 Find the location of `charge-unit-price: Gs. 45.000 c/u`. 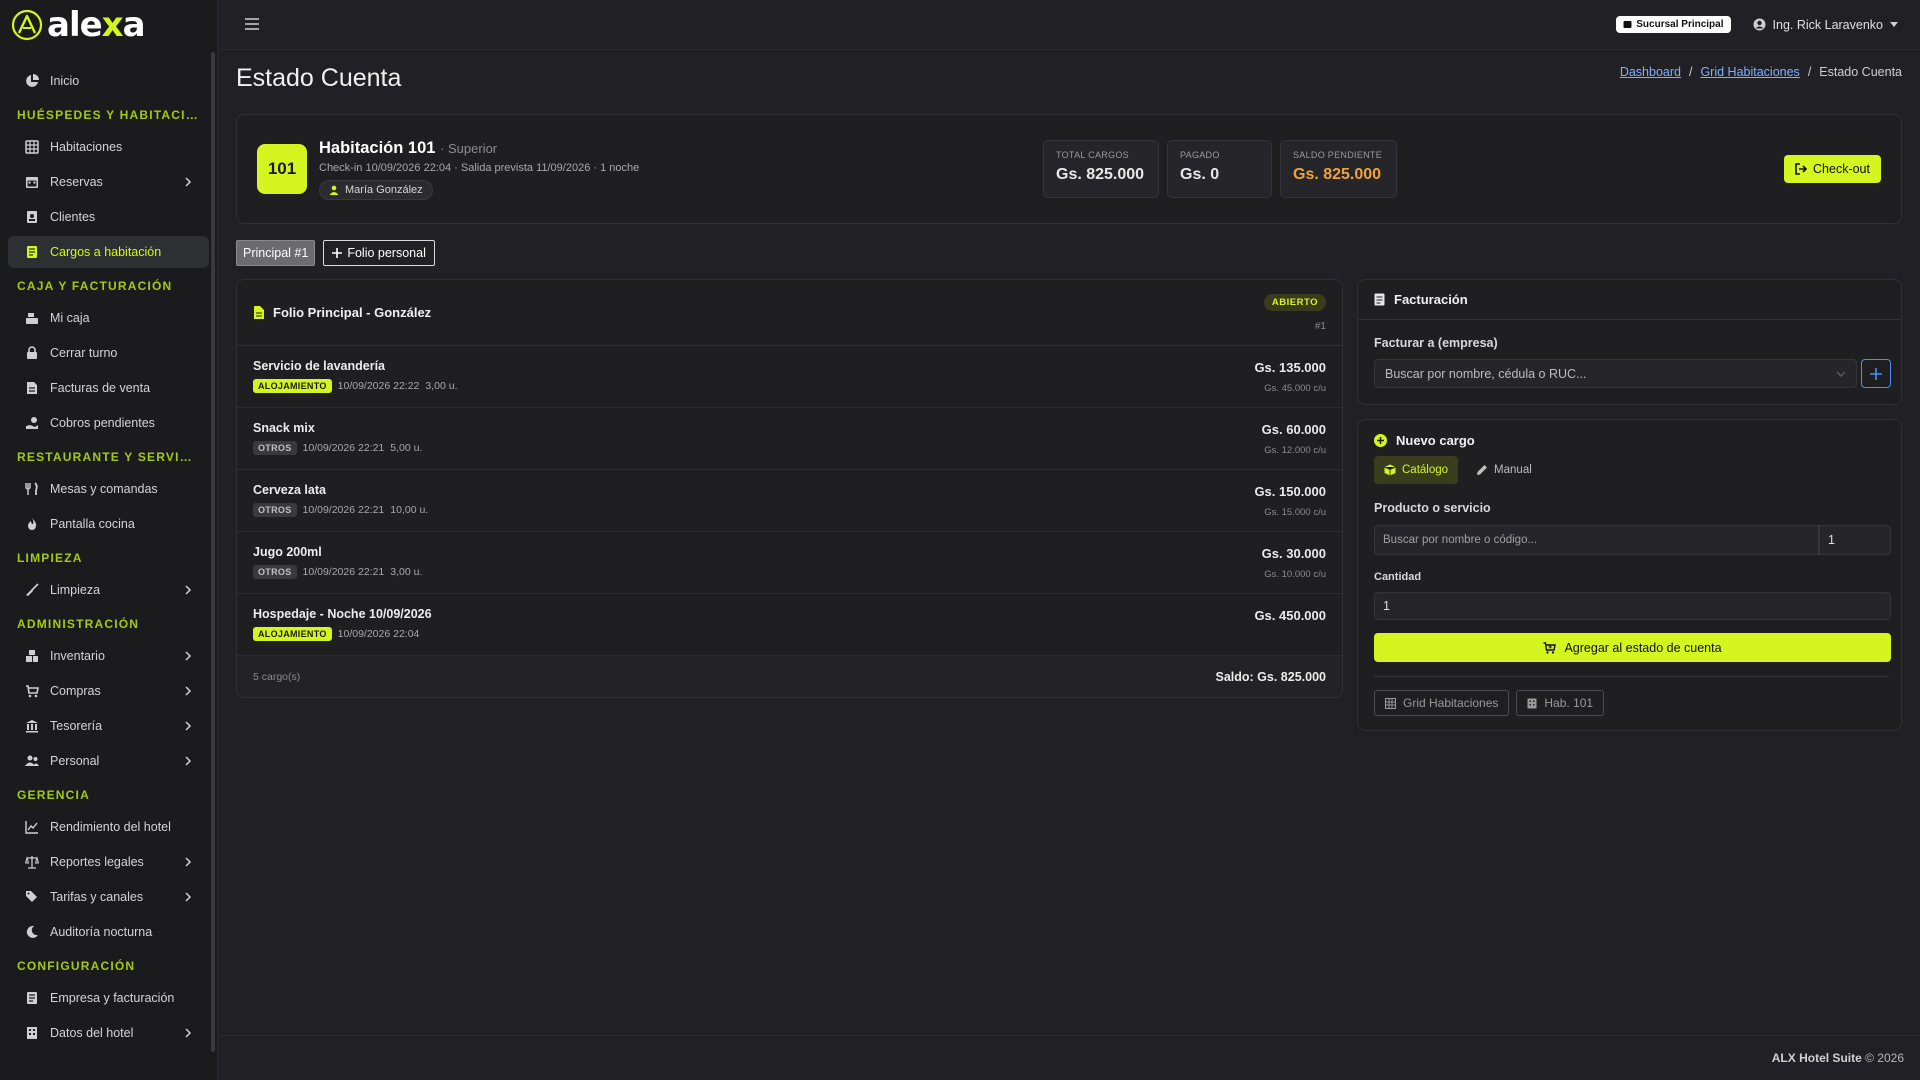

charge-unit-price: Gs. 45.000 c/u is located at coordinates (1295, 388).